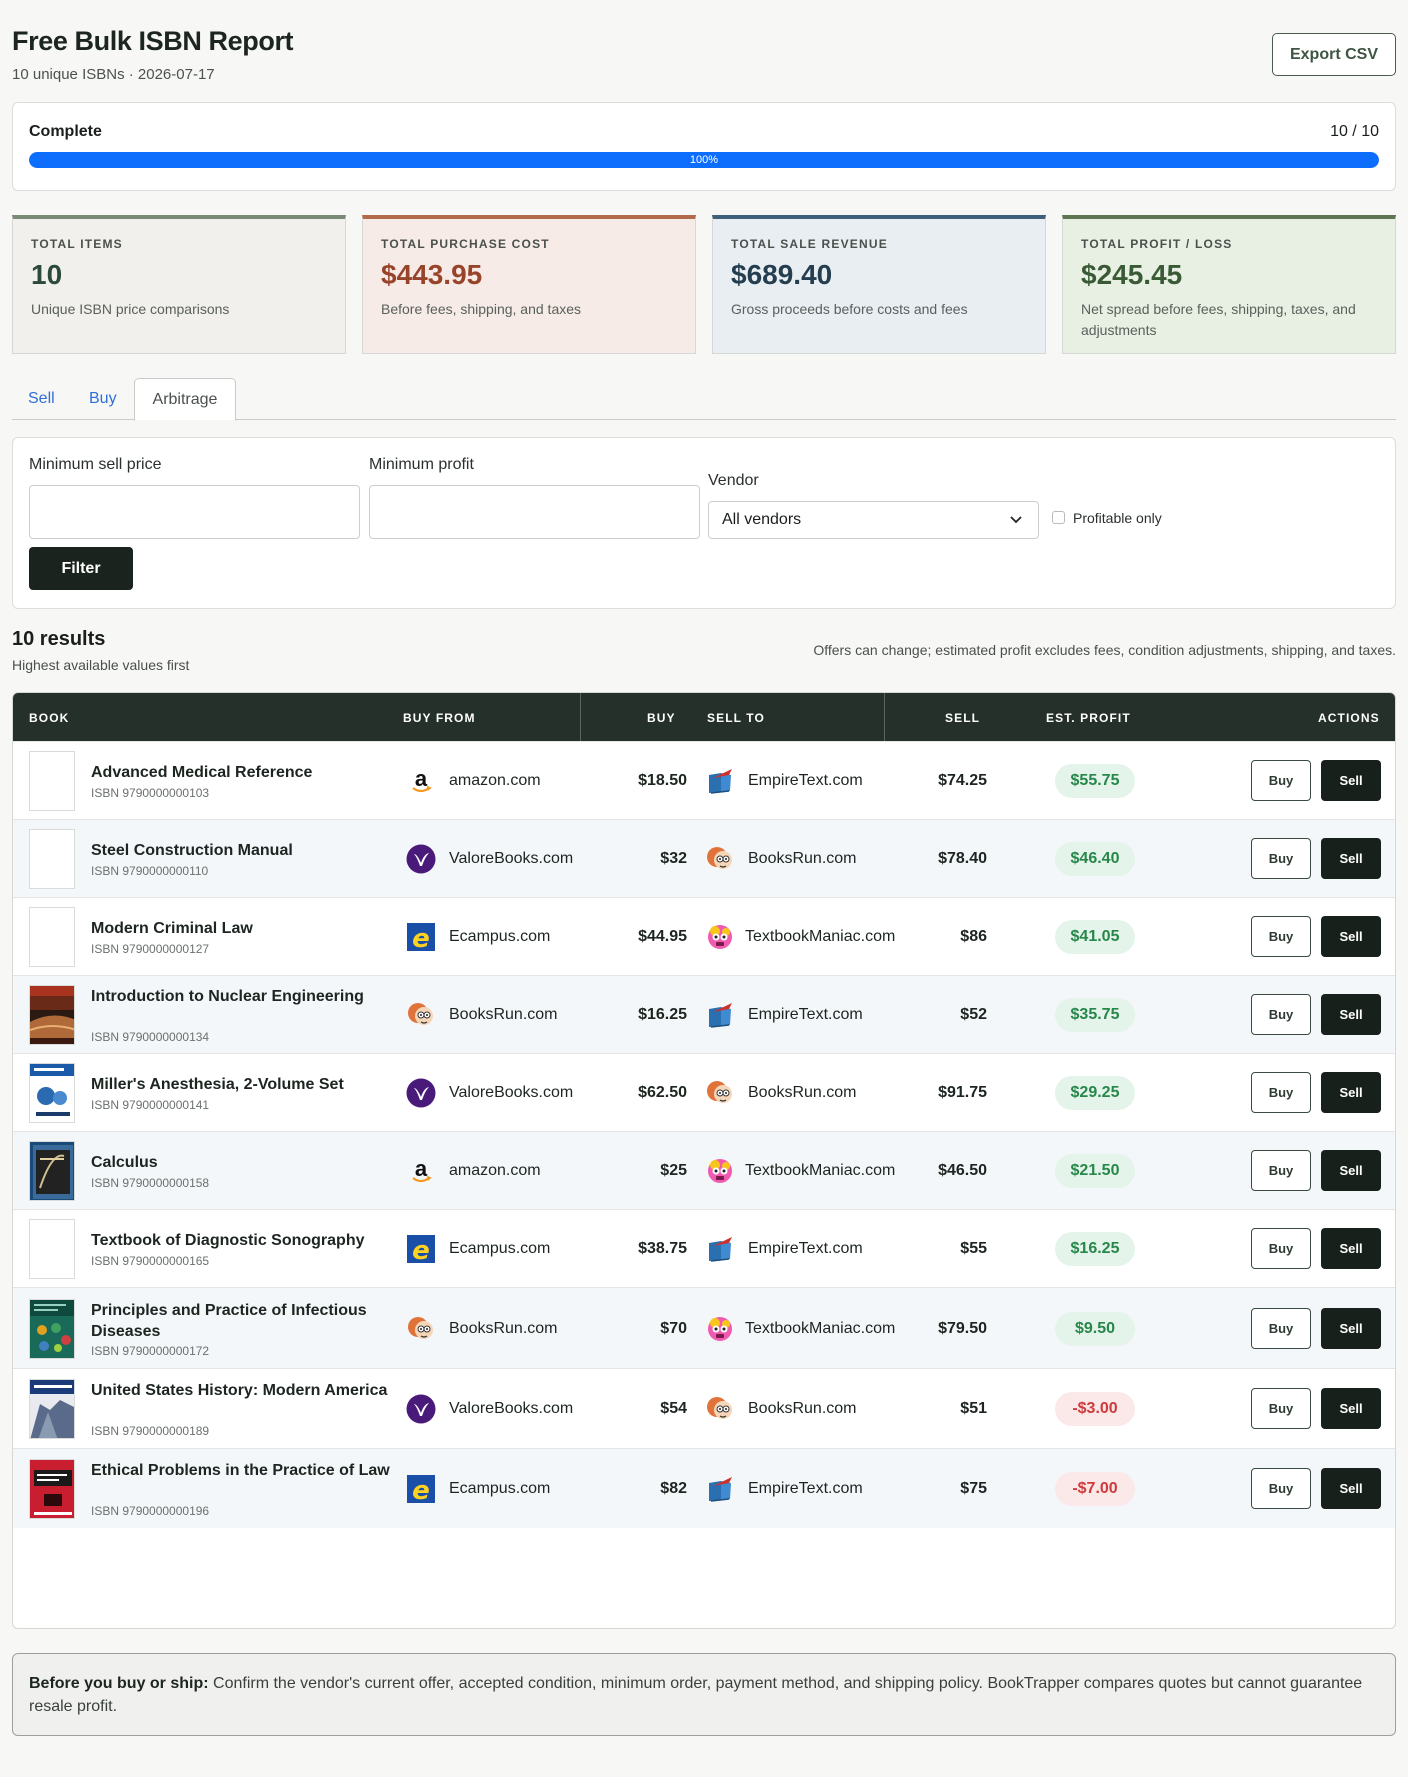 This screenshot has width=1408, height=1777. I want to click on stat-title: TOTAL ITEMS, so click(77, 244).